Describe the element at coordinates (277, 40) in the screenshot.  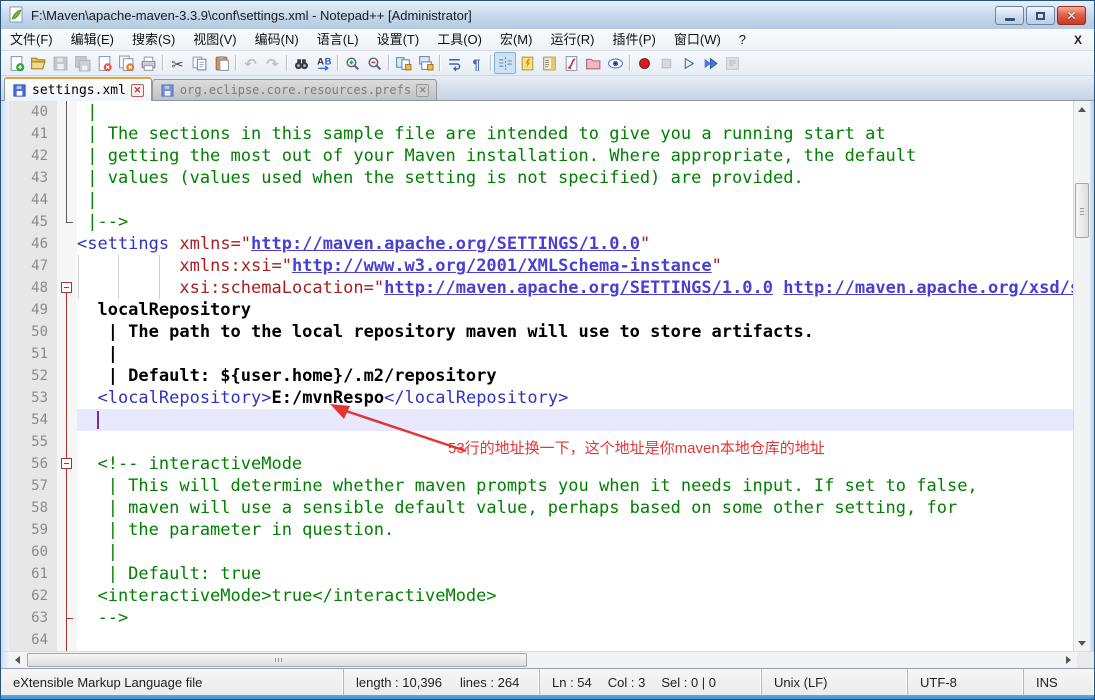
I see `menu-item-encoding: 编码(N)` at that location.